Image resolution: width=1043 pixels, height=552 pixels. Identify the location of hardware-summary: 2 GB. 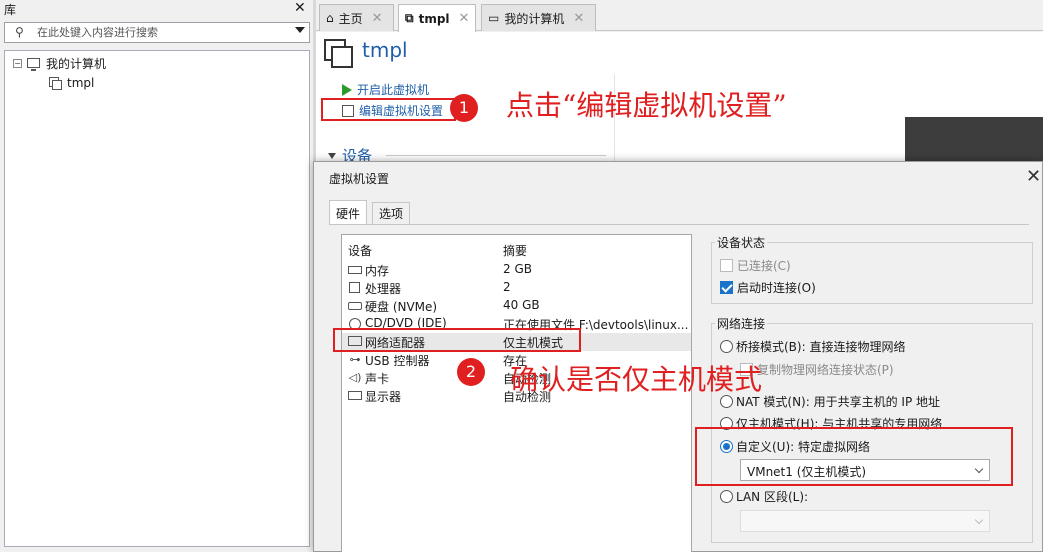
(517, 269).